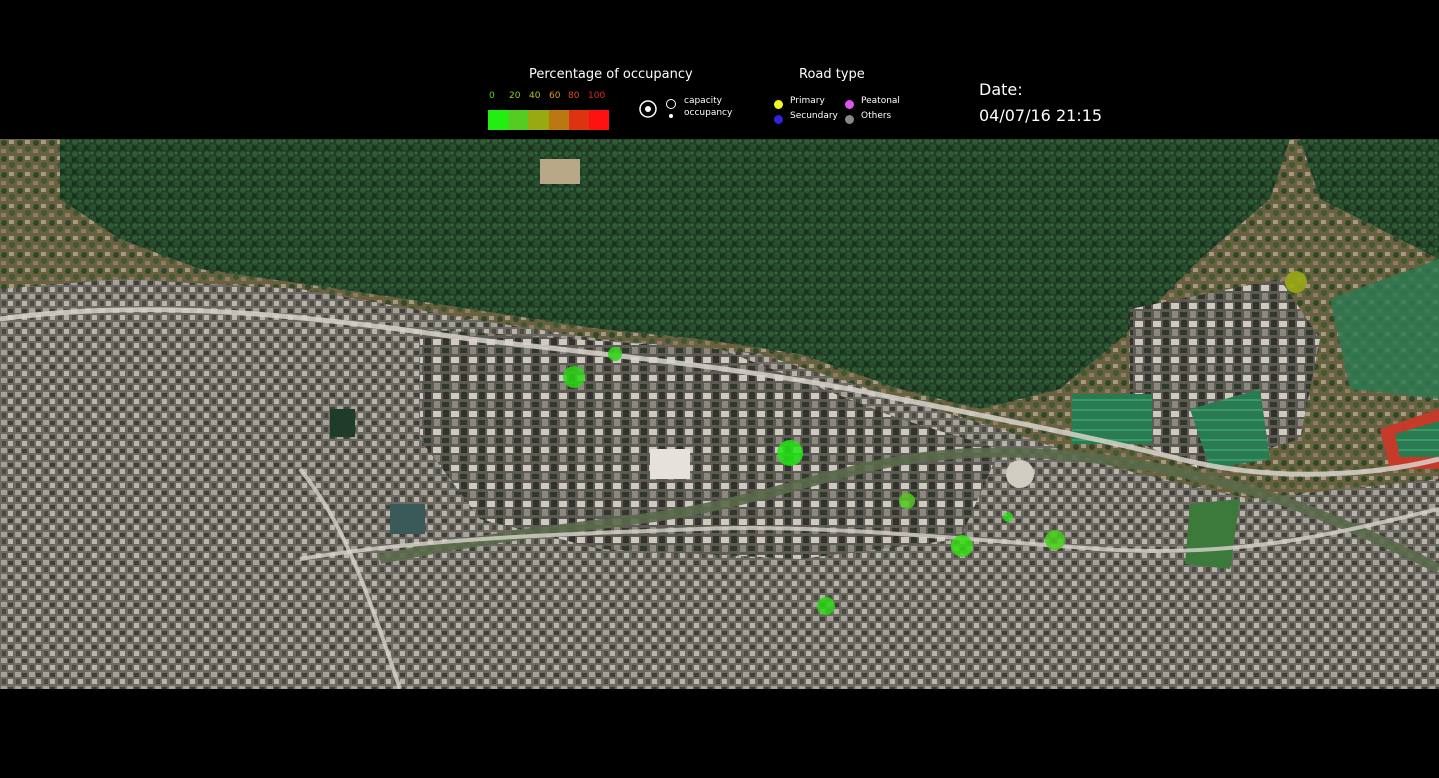 The height and width of the screenshot is (778, 1439). Describe the element at coordinates (849, 104) in the screenshot. I see `peatonal-road-dot-icon` at that location.